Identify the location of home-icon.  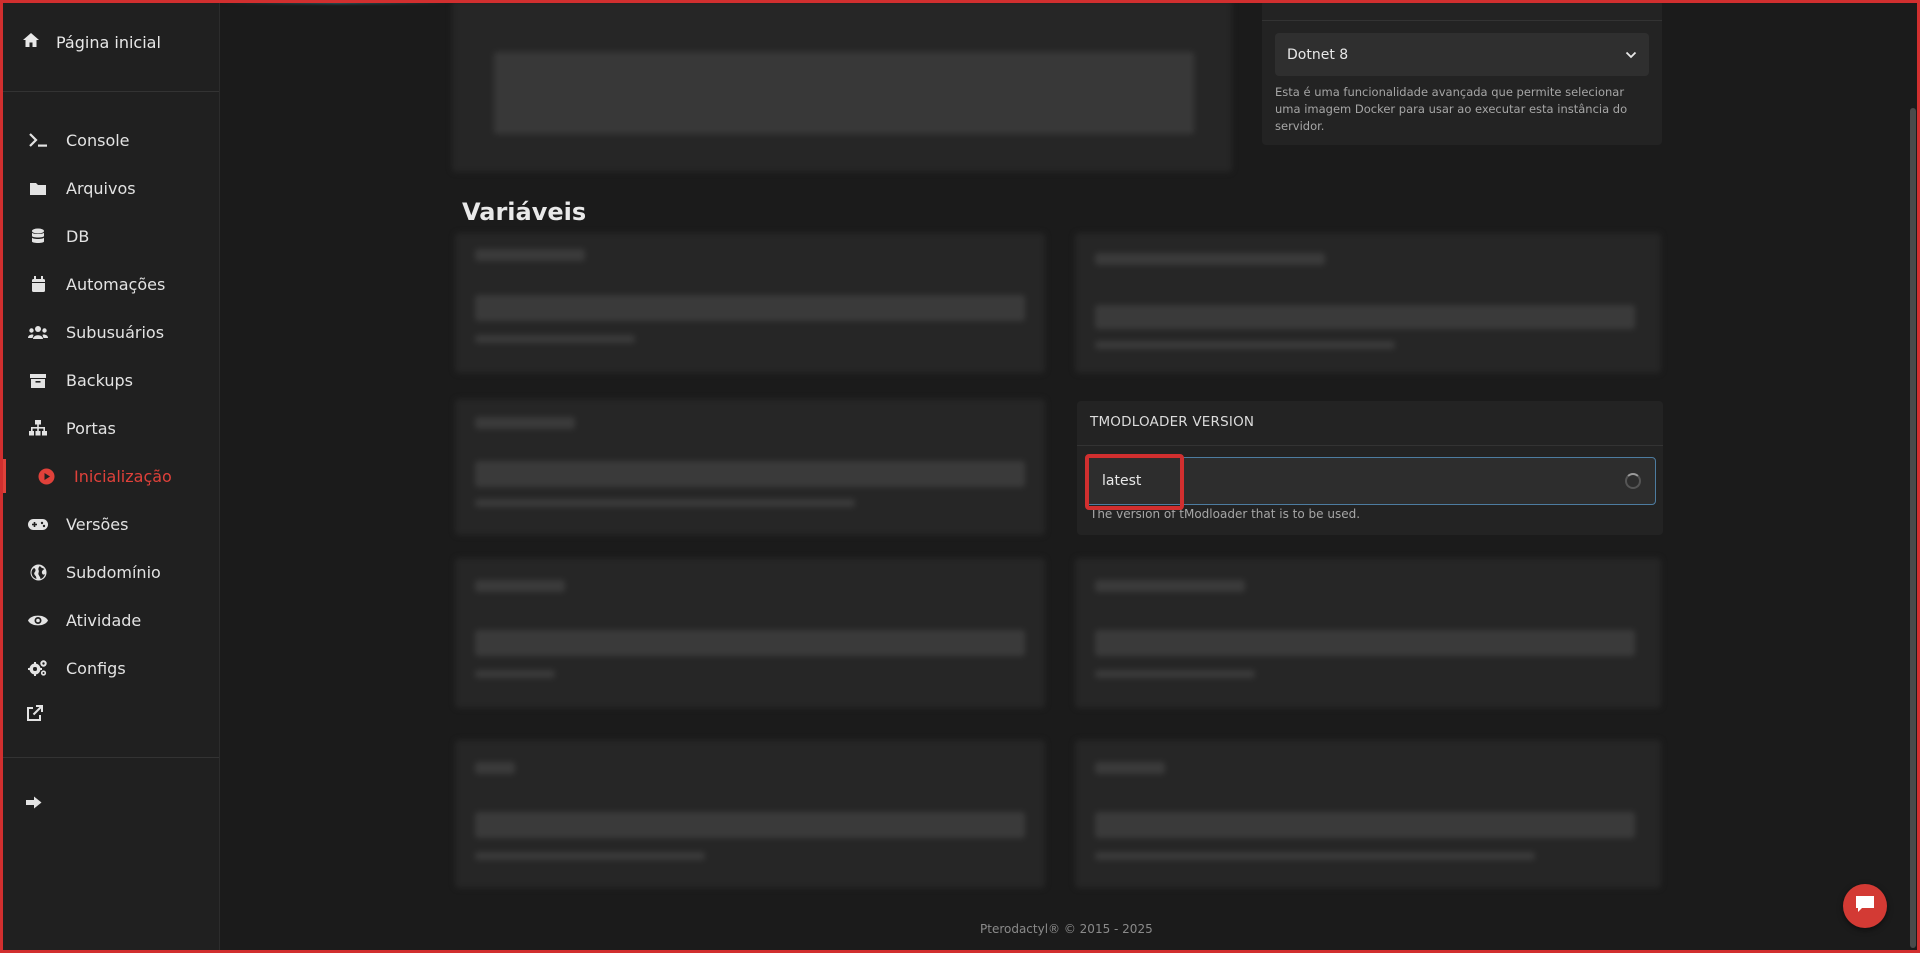
(31, 42).